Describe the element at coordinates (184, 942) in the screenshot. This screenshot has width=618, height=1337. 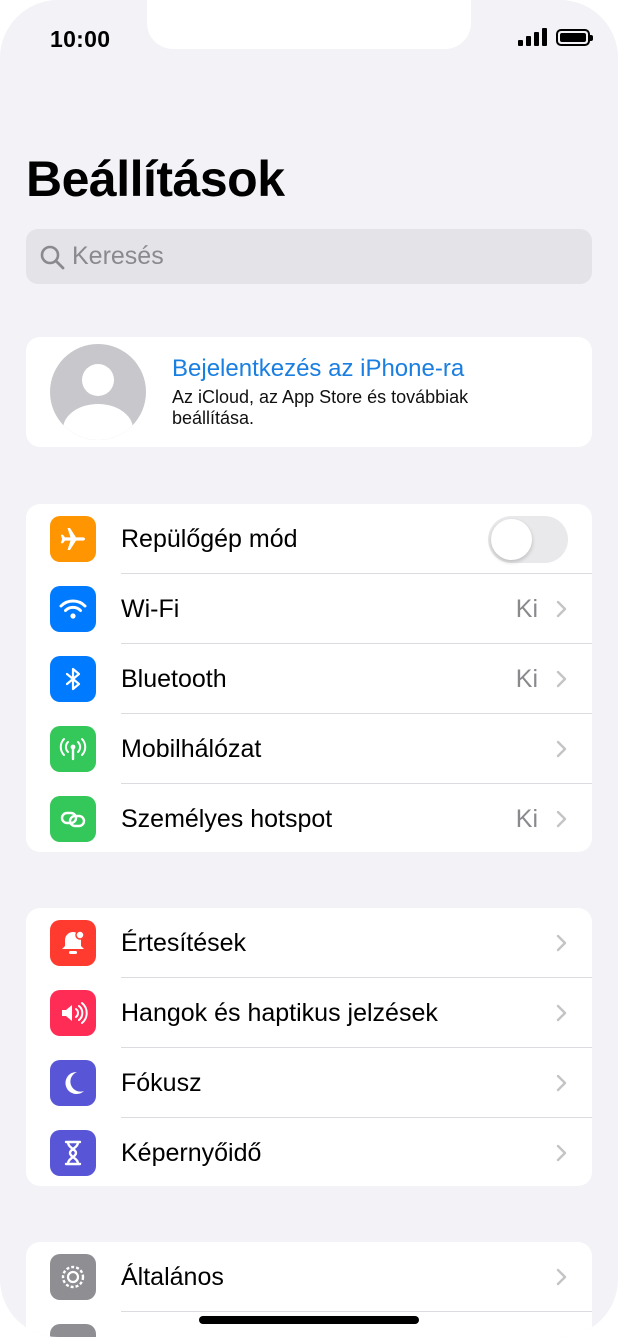
I see `row-label: Értesítések` at that location.